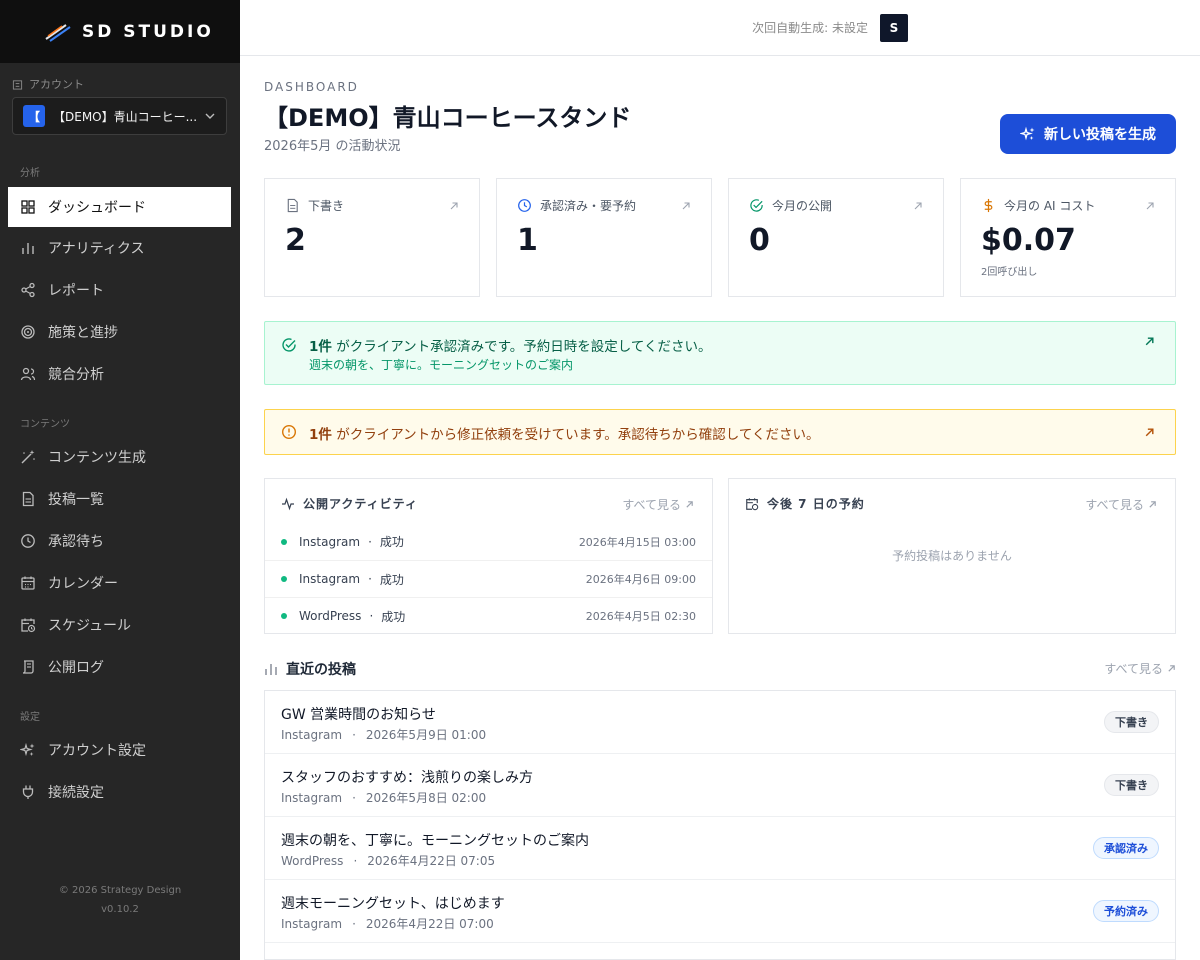 This screenshot has width=1200, height=960. Describe the element at coordinates (1140, 668) in the screenshot. I see `recent-see-all-link: すべて見る` at that location.